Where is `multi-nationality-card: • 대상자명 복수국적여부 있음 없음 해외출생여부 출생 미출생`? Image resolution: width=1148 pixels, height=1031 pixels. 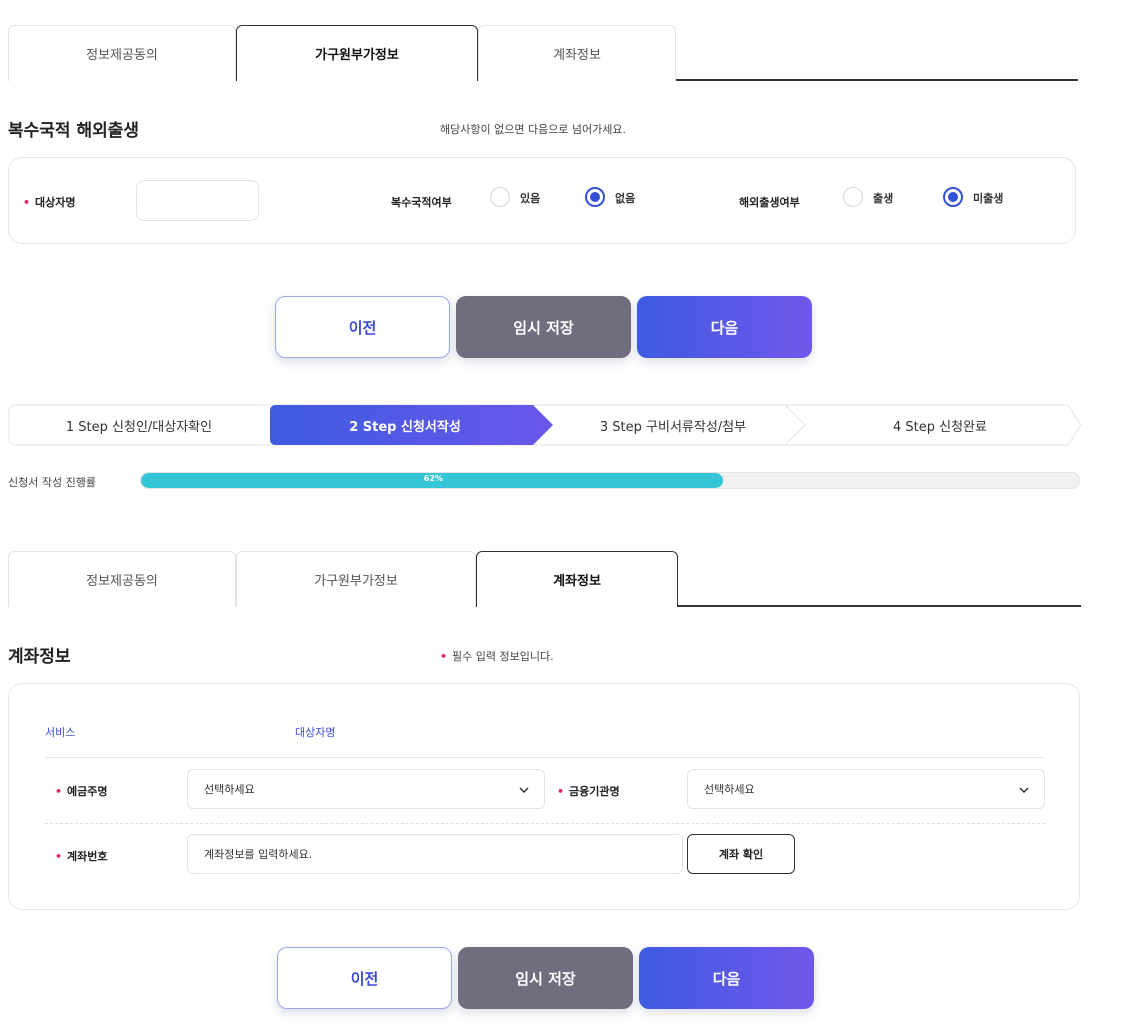 multi-nationality-card: • 대상자명 복수국적여부 있음 없음 해외출생여부 출생 미출생 is located at coordinates (542, 200).